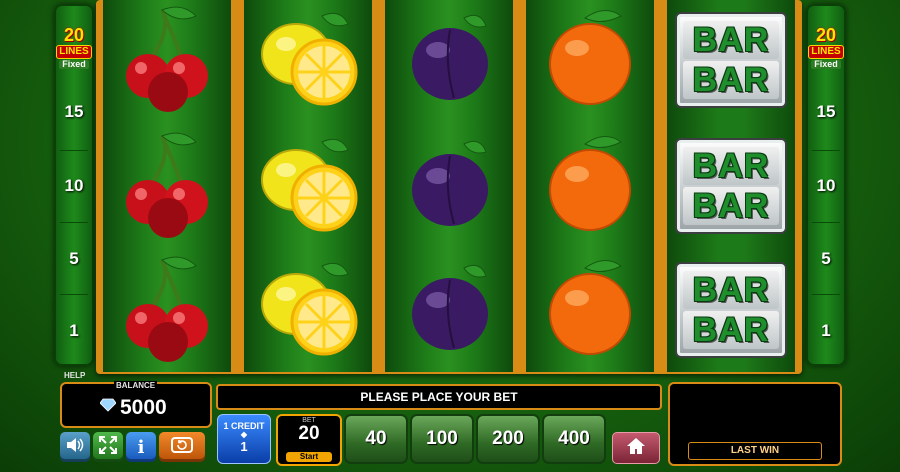  I want to click on start-label: Start, so click(309, 457).